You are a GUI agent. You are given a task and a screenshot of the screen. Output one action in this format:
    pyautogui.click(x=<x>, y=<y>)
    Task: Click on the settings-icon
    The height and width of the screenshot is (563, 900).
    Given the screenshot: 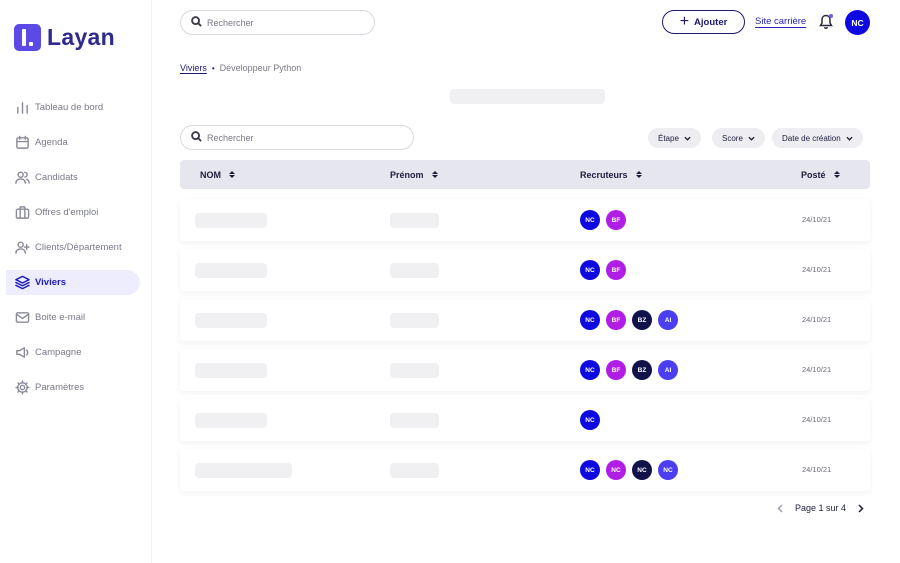 What is the action you would take?
    pyautogui.click(x=22, y=388)
    